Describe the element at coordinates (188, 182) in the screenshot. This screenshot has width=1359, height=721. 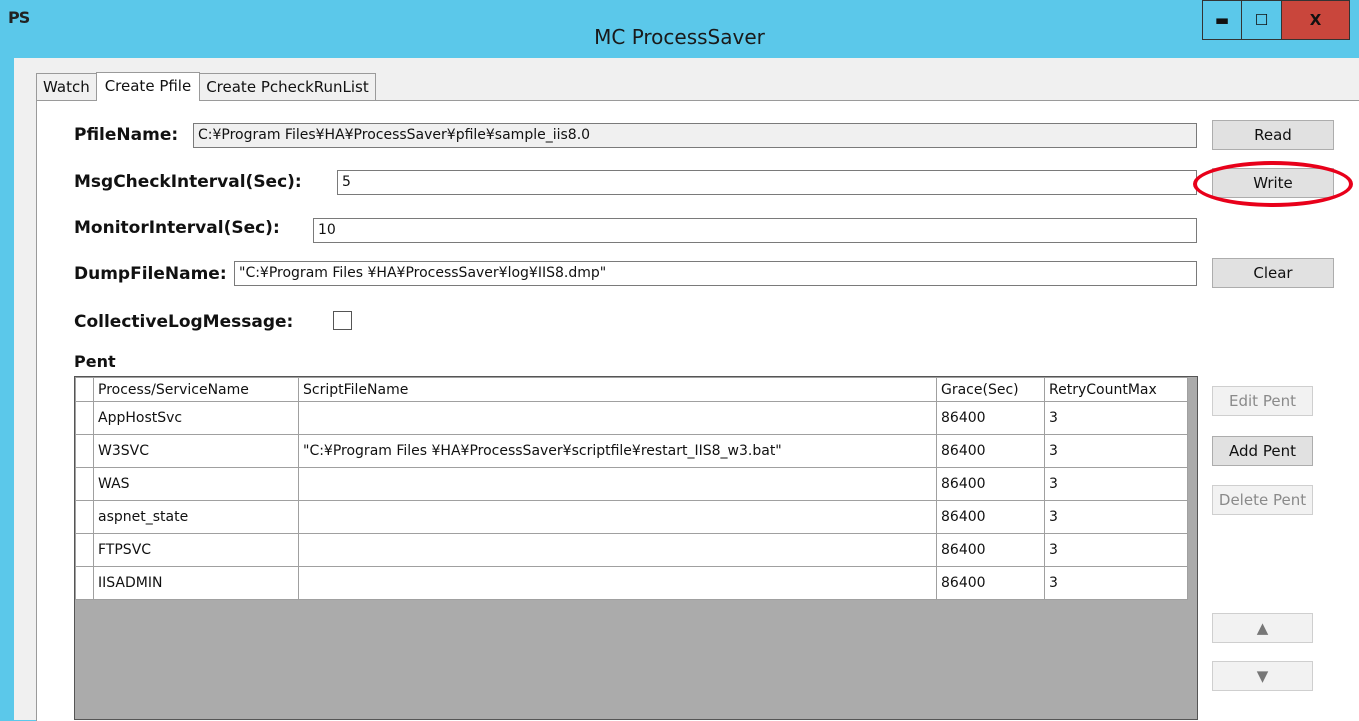
I see `msg-check-interval-label: MsgCheckInterval(Sec):` at that location.